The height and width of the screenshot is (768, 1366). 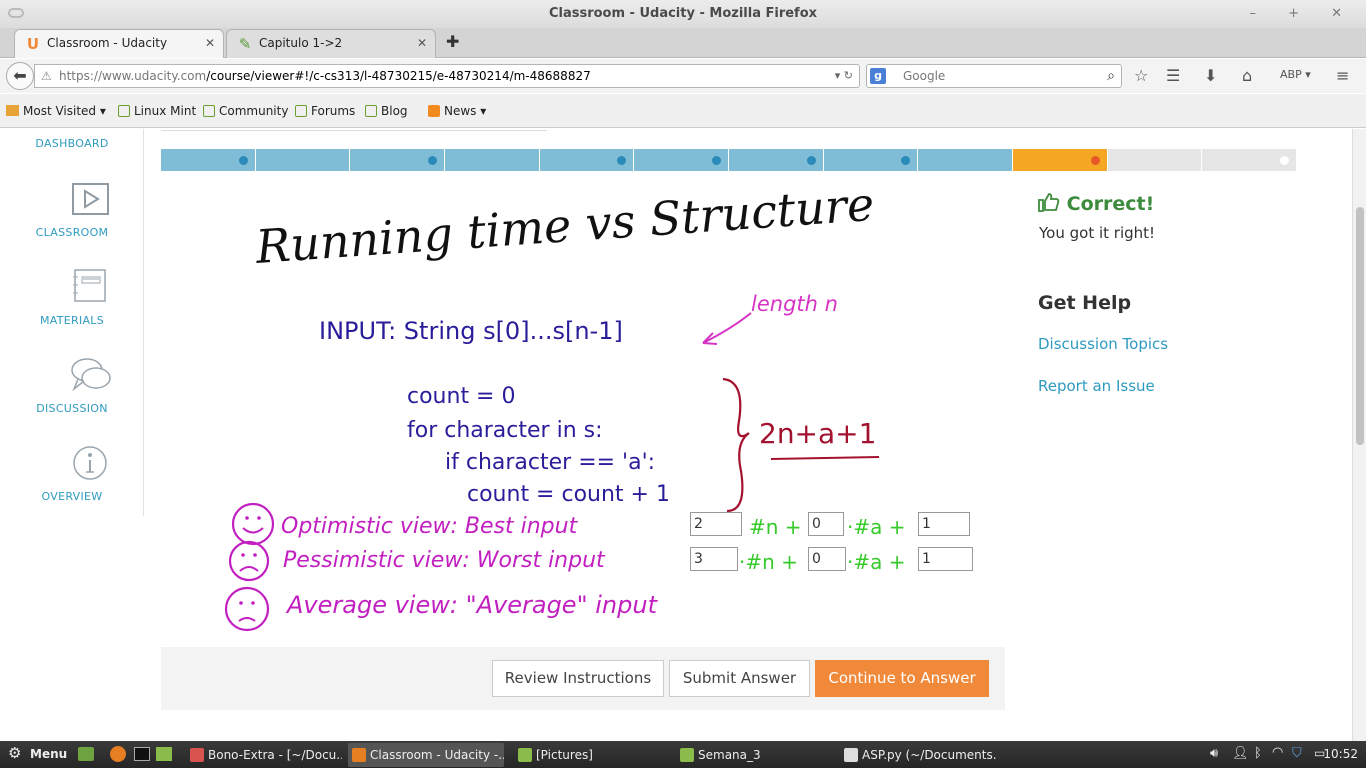 I want to click on review-instructions-button: Review Instructions, so click(x=578, y=678).